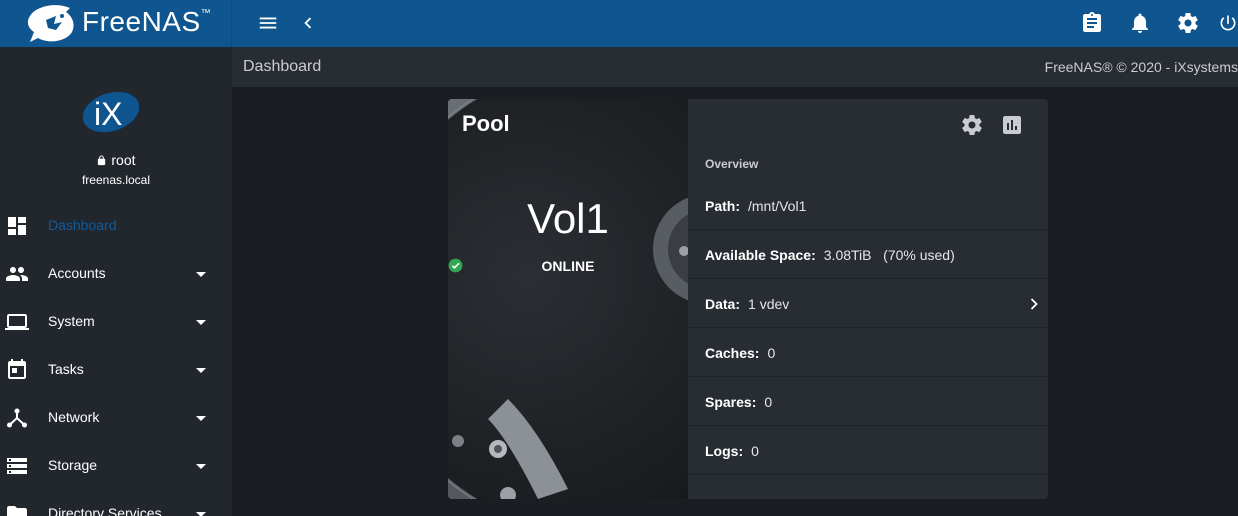  Describe the element at coordinates (17, 369) in the screenshot. I see `calendar-icon` at that location.